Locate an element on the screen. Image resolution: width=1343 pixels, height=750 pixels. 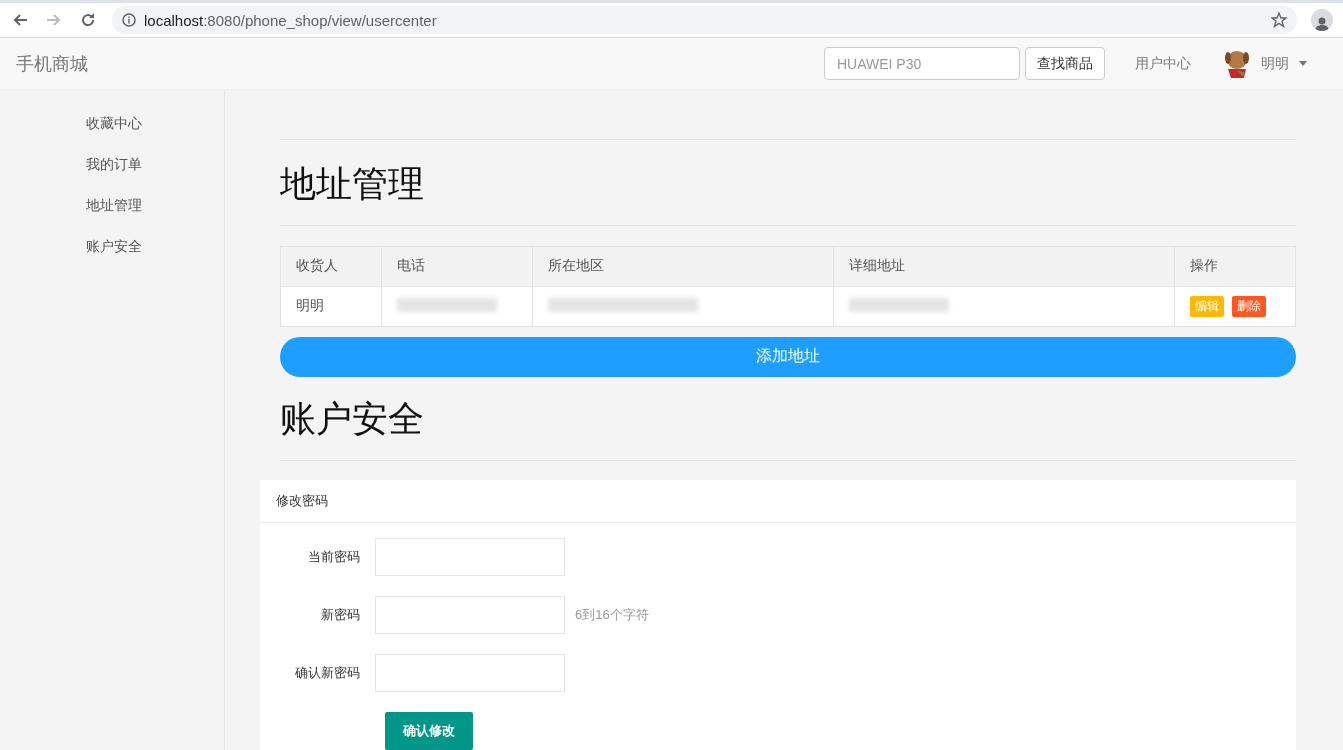
search-button: 查找商品 is located at coordinates (1065, 63).